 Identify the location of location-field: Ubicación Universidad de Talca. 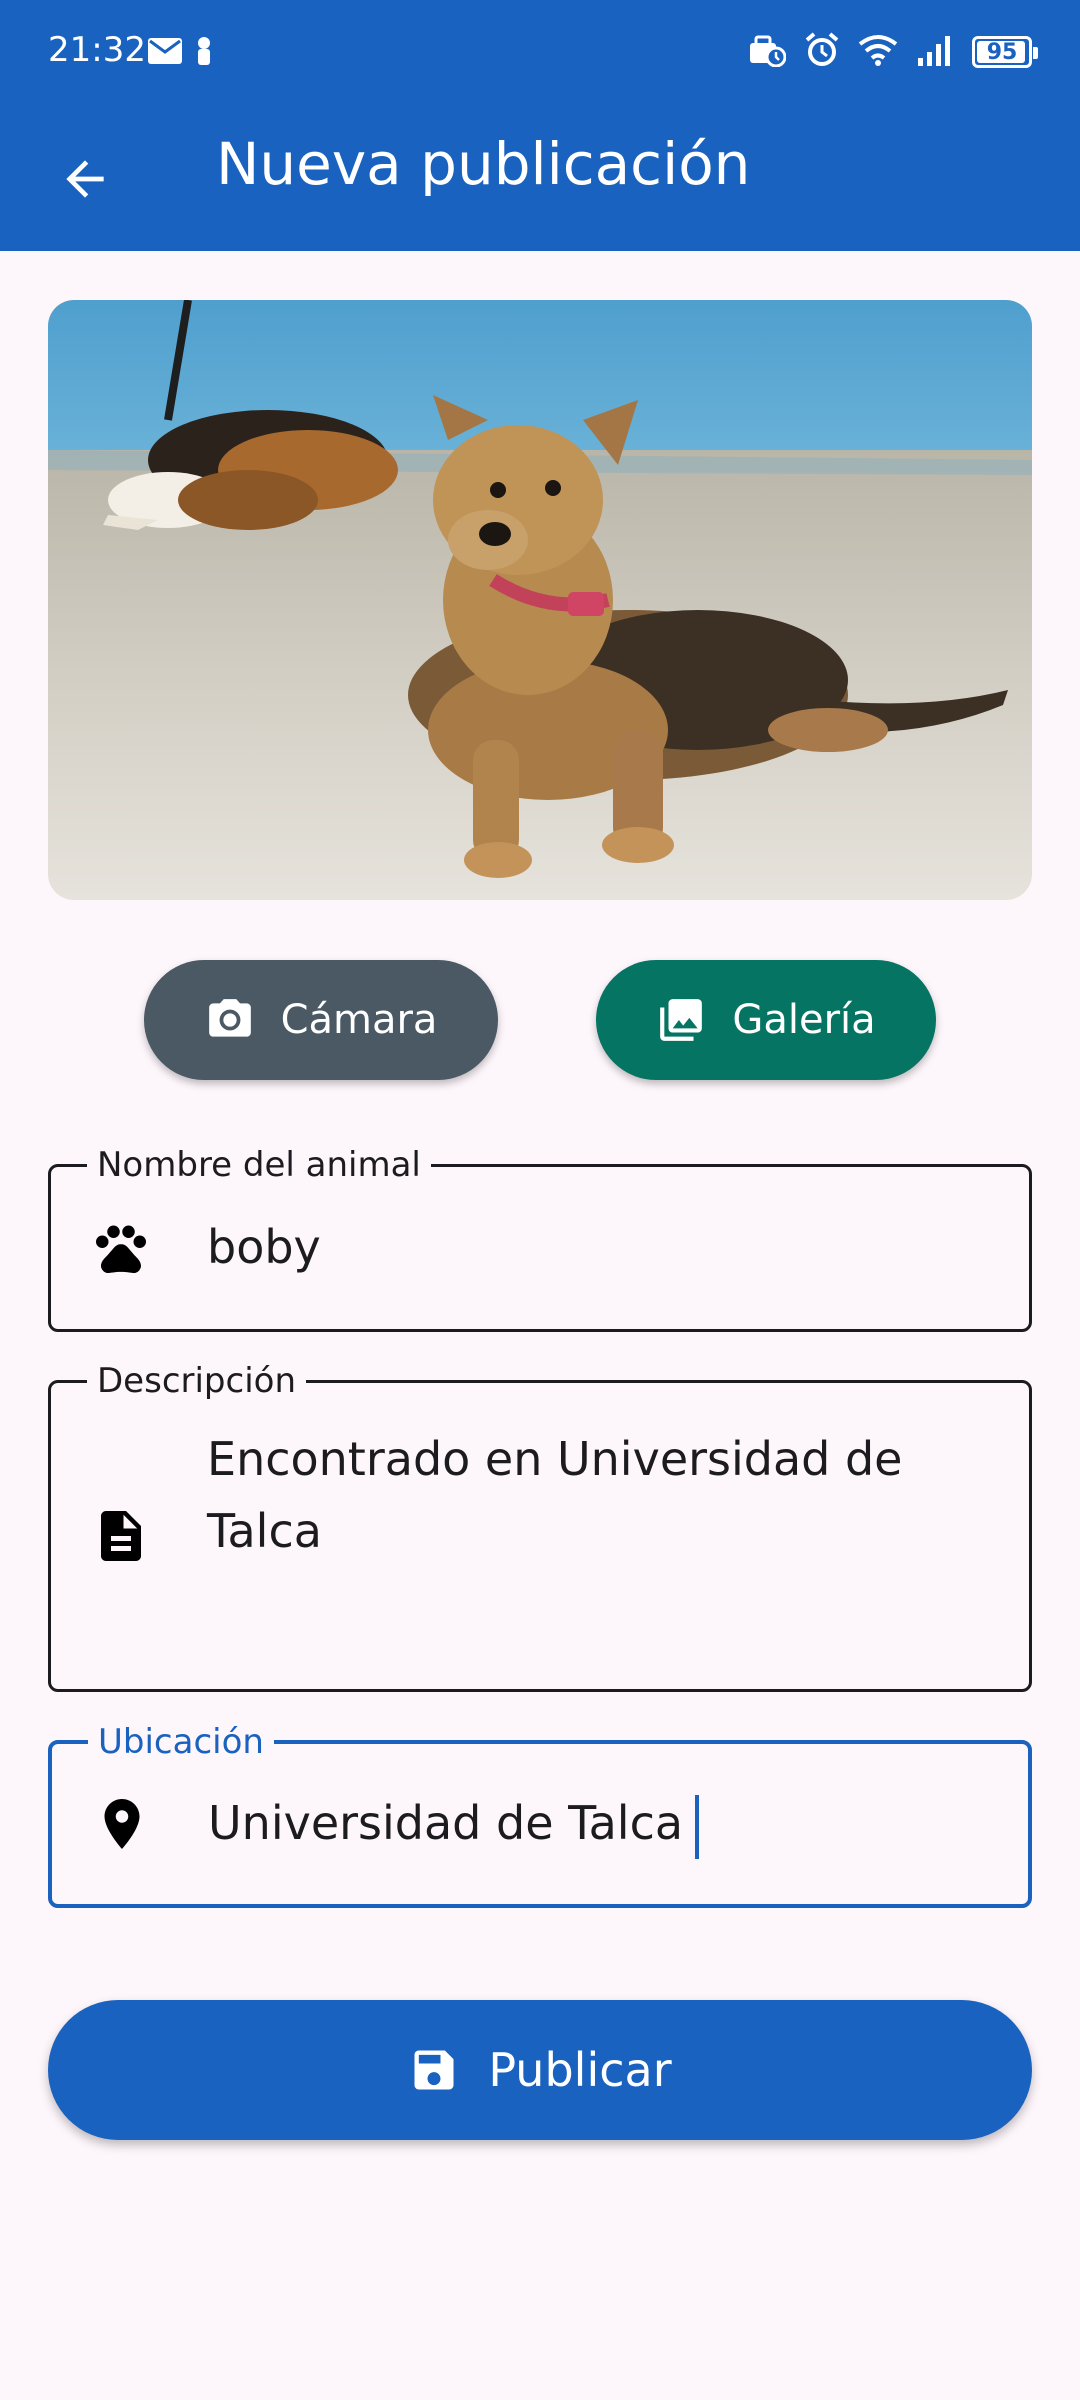
(540, 1815).